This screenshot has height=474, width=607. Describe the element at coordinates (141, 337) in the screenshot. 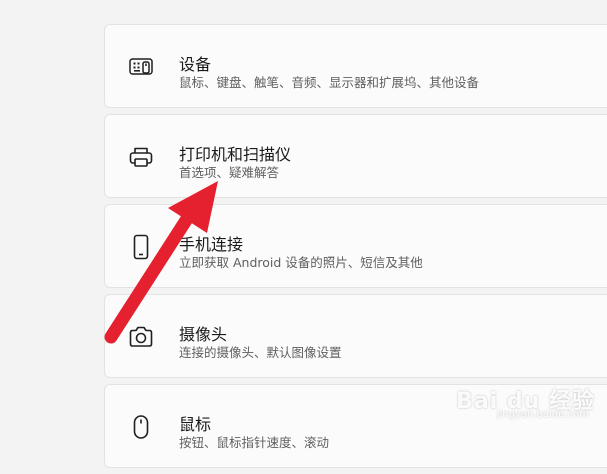

I see `camera-icon` at that location.